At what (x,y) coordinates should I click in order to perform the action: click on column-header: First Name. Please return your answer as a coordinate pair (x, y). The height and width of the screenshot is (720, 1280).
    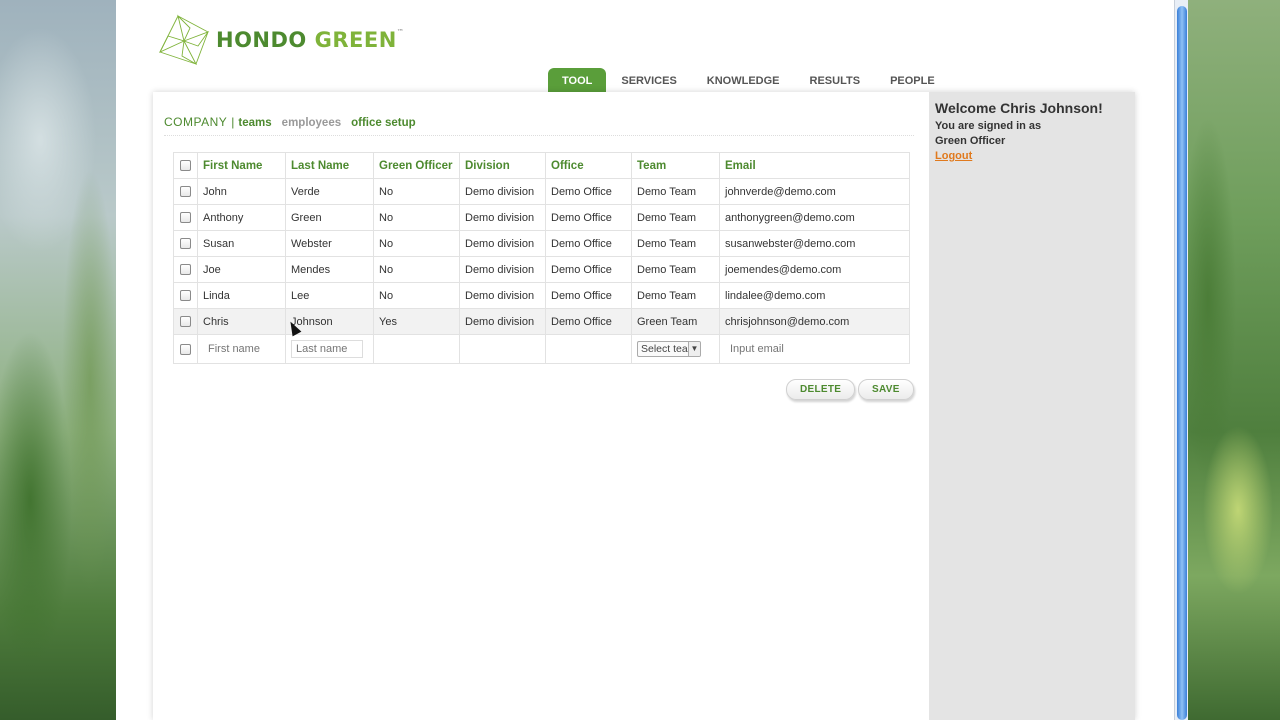
    Looking at the image, I should click on (241, 165).